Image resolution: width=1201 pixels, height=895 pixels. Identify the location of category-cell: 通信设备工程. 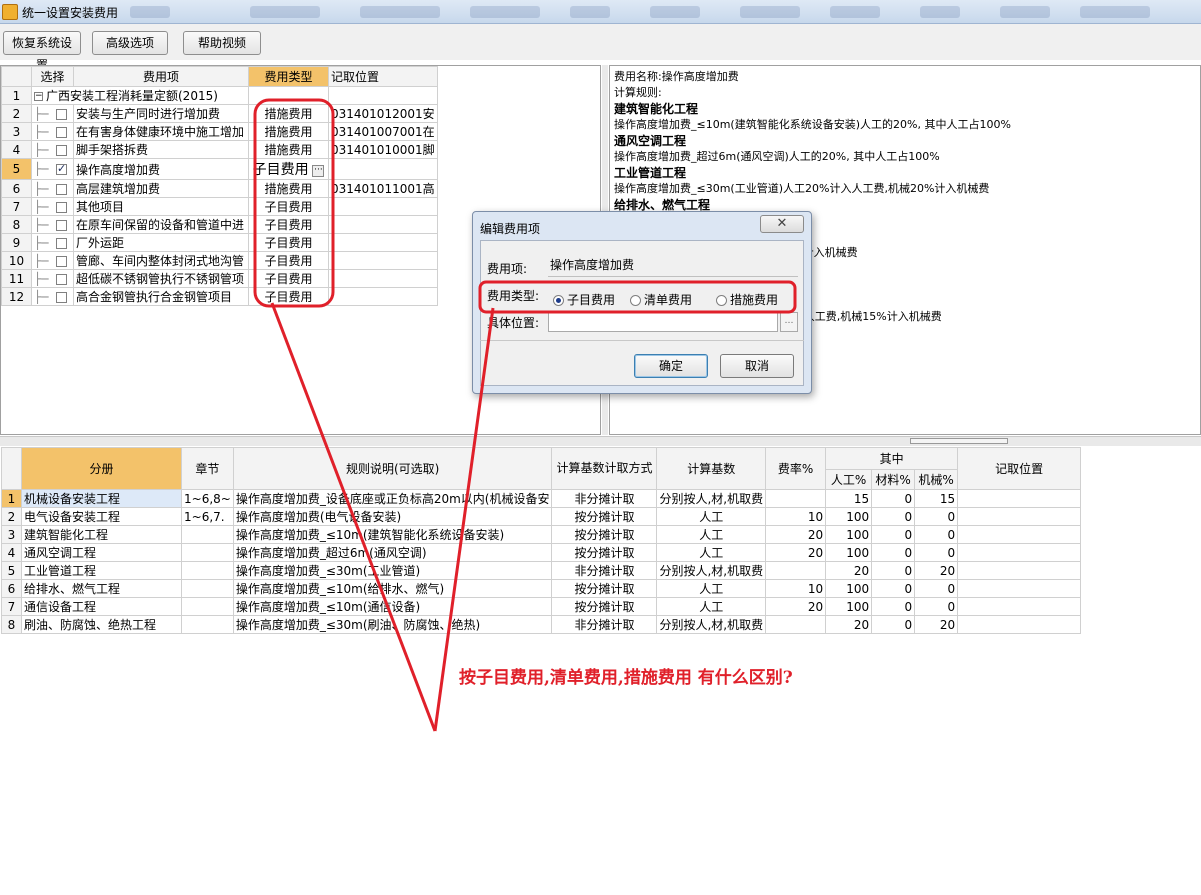
(101, 606).